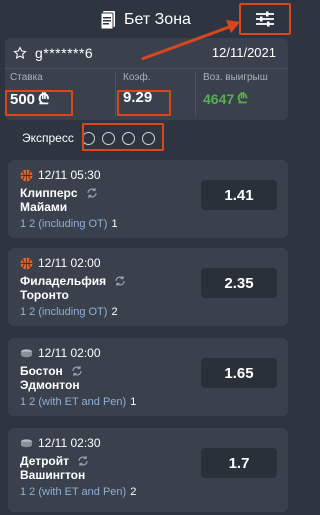  Describe the element at coordinates (107, 20) in the screenshot. I see `document-icon` at that location.